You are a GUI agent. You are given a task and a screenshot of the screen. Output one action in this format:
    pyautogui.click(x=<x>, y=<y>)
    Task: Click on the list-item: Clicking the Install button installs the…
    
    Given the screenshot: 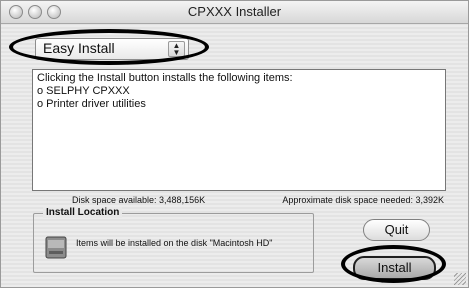 What is the action you would take?
    pyautogui.click(x=165, y=78)
    